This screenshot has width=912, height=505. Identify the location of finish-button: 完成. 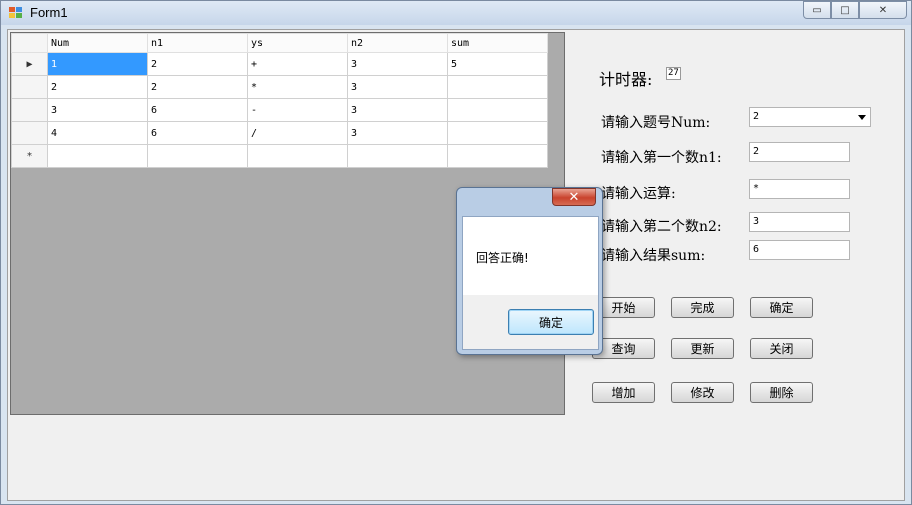
(702, 307).